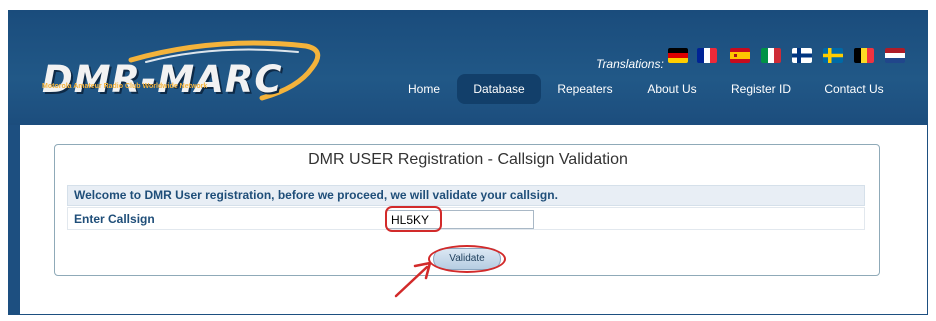 The height and width of the screenshot is (321, 936). Describe the element at coordinates (460, 219) in the screenshot. I see `callsign-input` at that location.